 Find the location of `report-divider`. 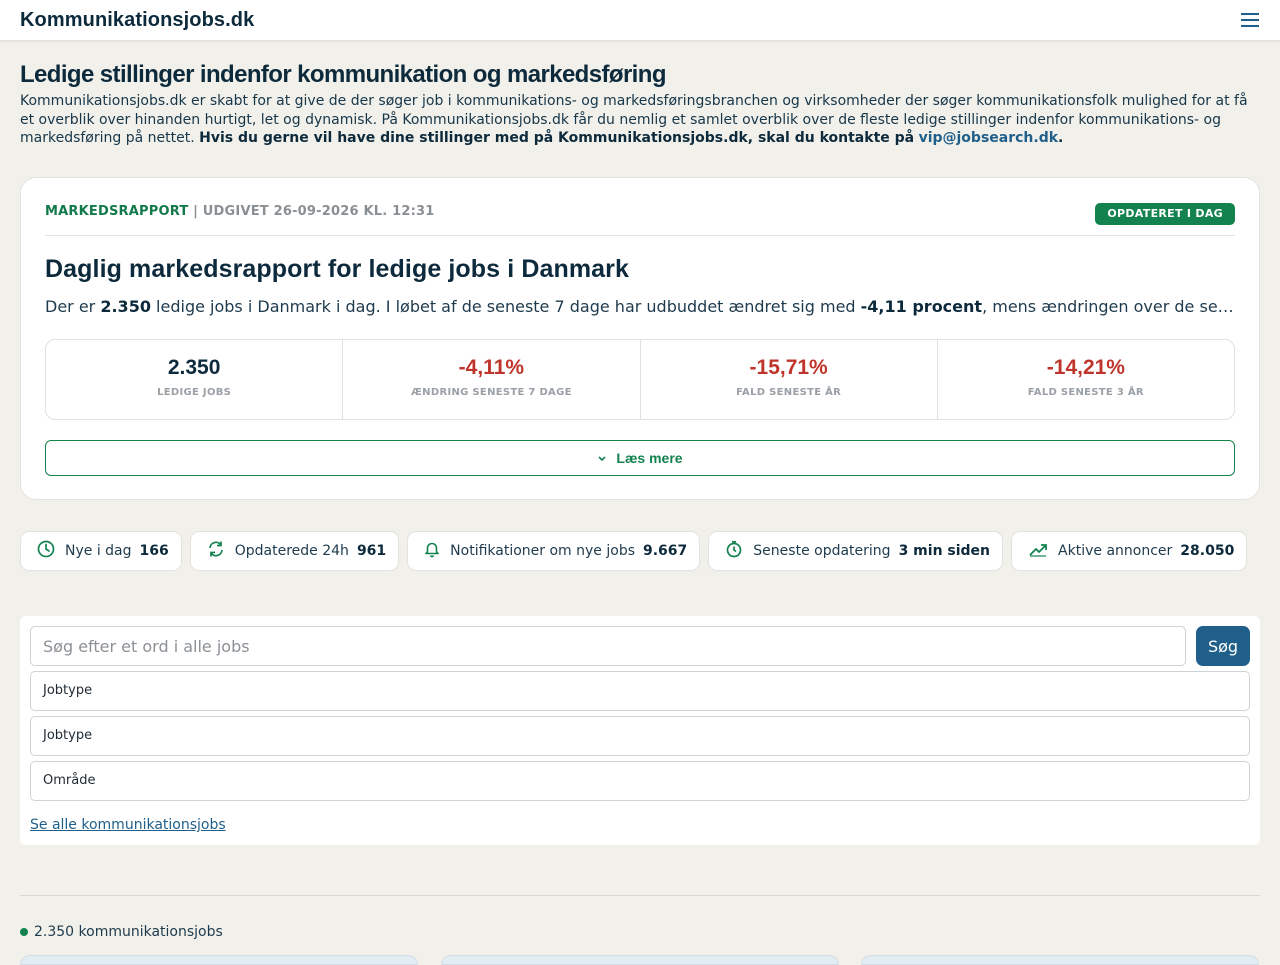

report-divider is located at coordinates (640, 235).